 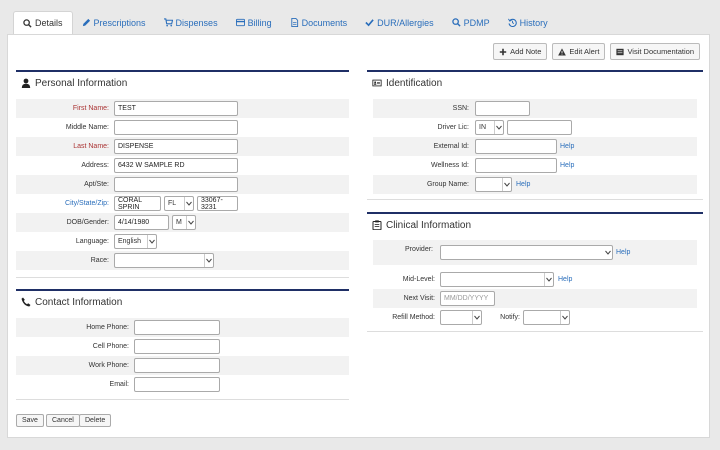 I want to click on tab-label: Prescriptions, so click(x=119, y=22).